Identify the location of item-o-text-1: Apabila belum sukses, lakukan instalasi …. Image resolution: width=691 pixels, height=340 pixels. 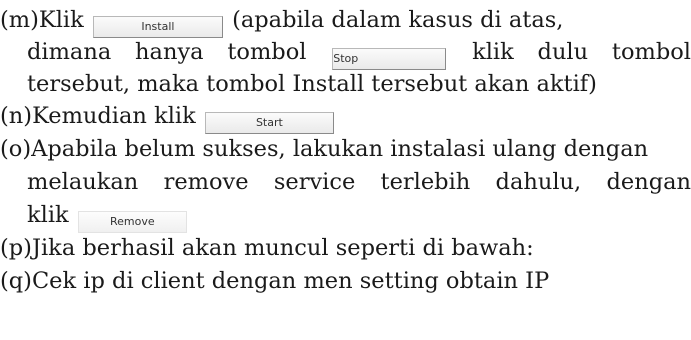
(340, 149).